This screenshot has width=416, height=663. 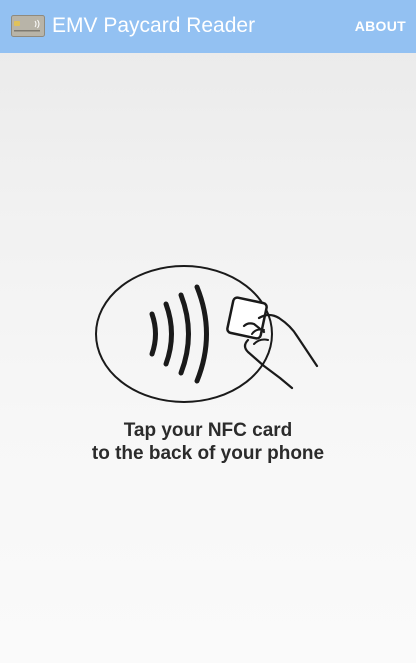 I want to click on action-bar: EMV Paycard Reader ABOUT, so click(x=208, y=26).